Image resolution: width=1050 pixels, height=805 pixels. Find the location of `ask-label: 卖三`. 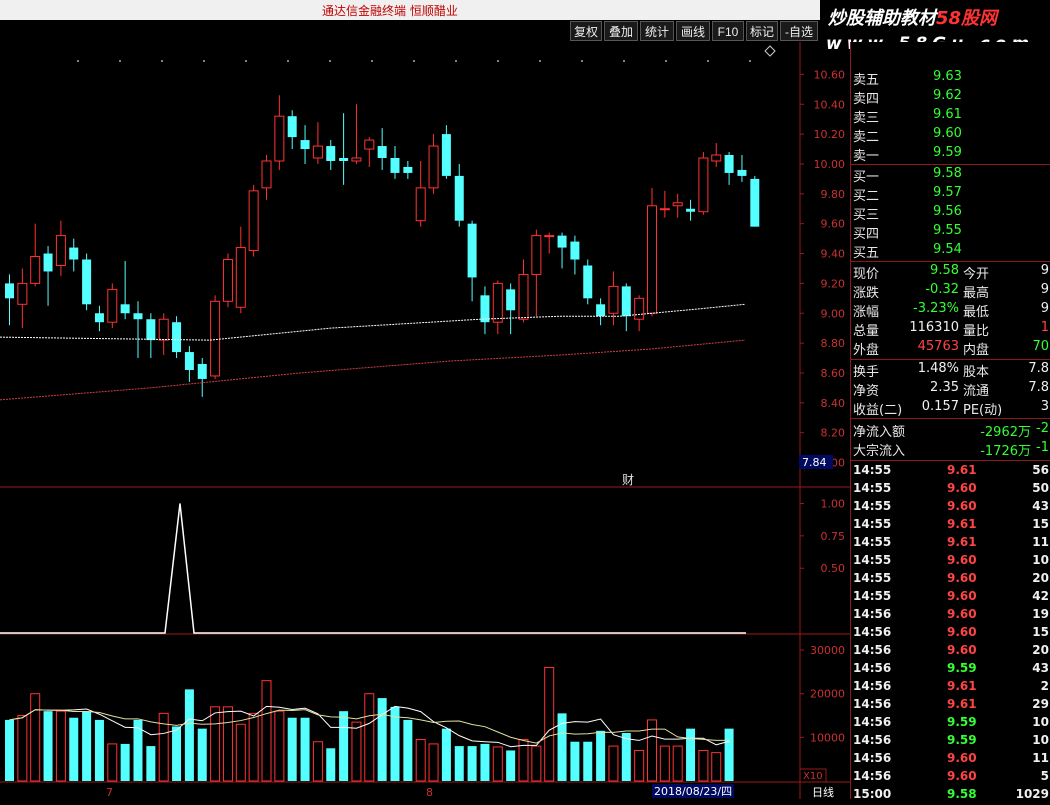

ask-label: 卖三 is located at coordinates (866, 118).